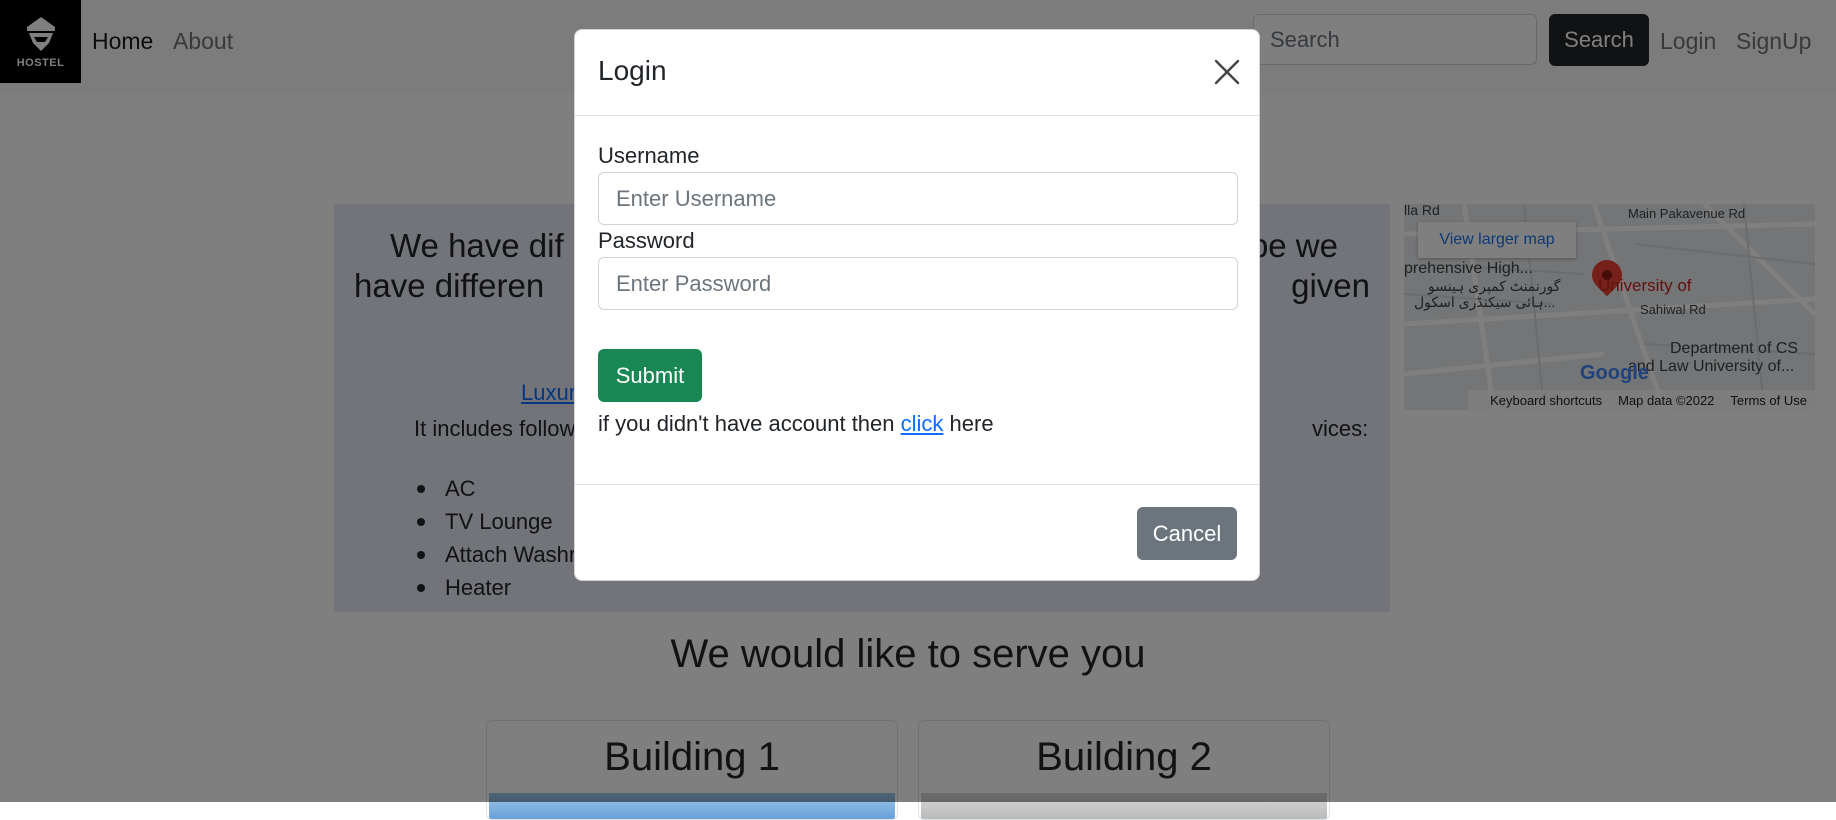  I want to click on signup-suffix: here, so click(968, 423).